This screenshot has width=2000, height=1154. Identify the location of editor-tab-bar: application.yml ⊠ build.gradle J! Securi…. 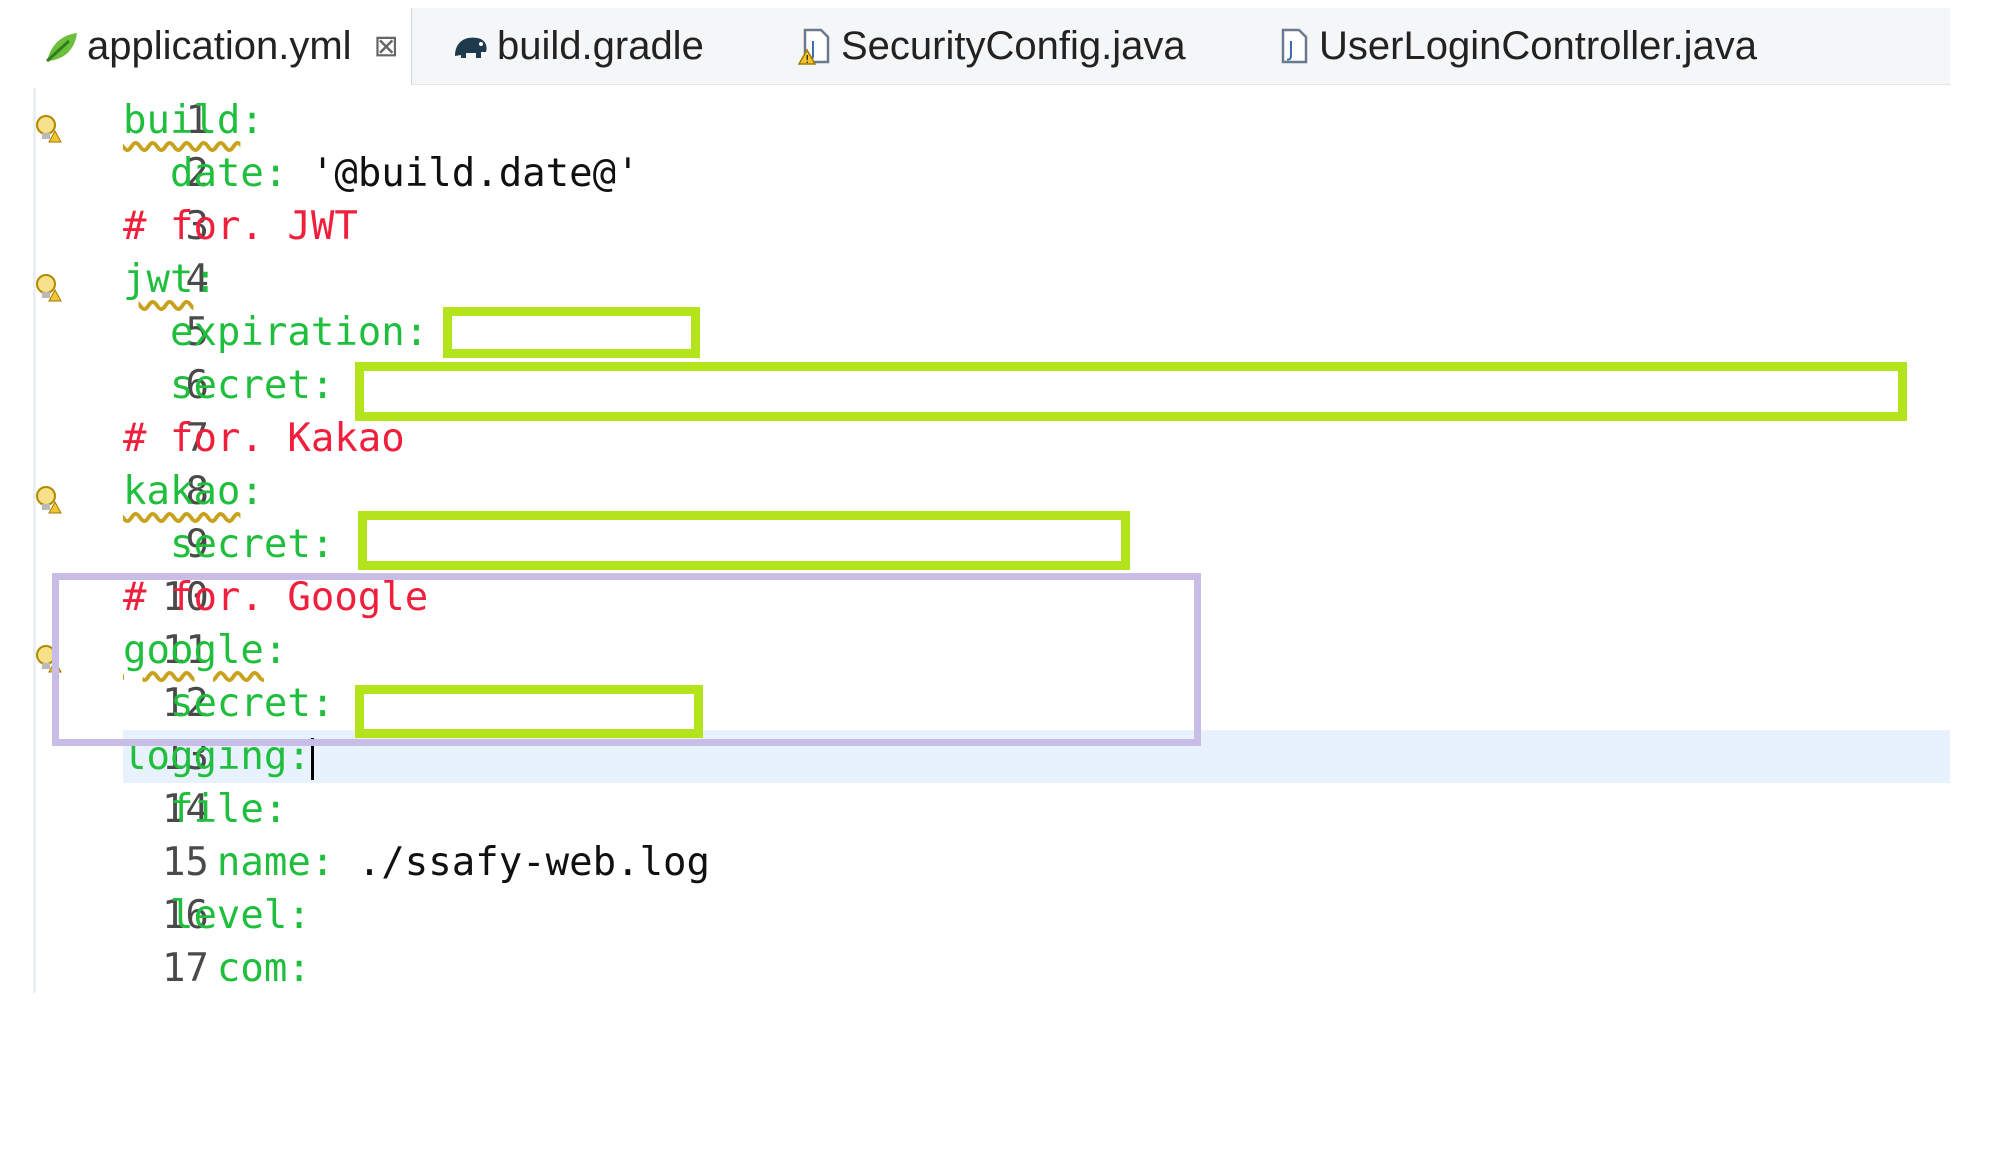
(991, 46).